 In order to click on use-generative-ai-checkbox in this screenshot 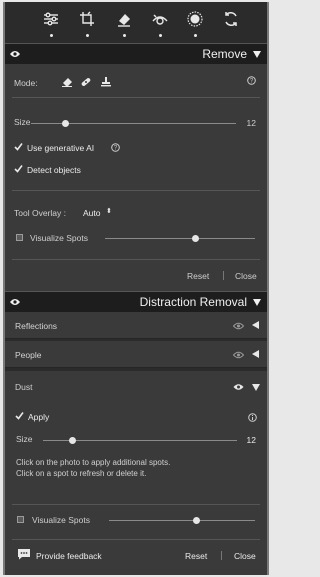, I will do `click(18, 146)`.